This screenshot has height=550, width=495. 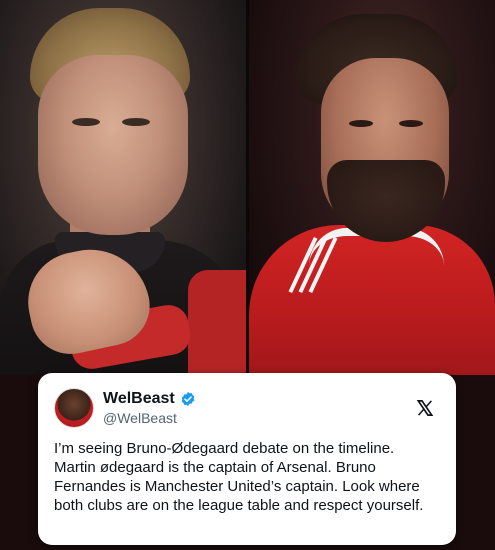 I want to click on author-row: WelBeast, so click(x=149, y=399).